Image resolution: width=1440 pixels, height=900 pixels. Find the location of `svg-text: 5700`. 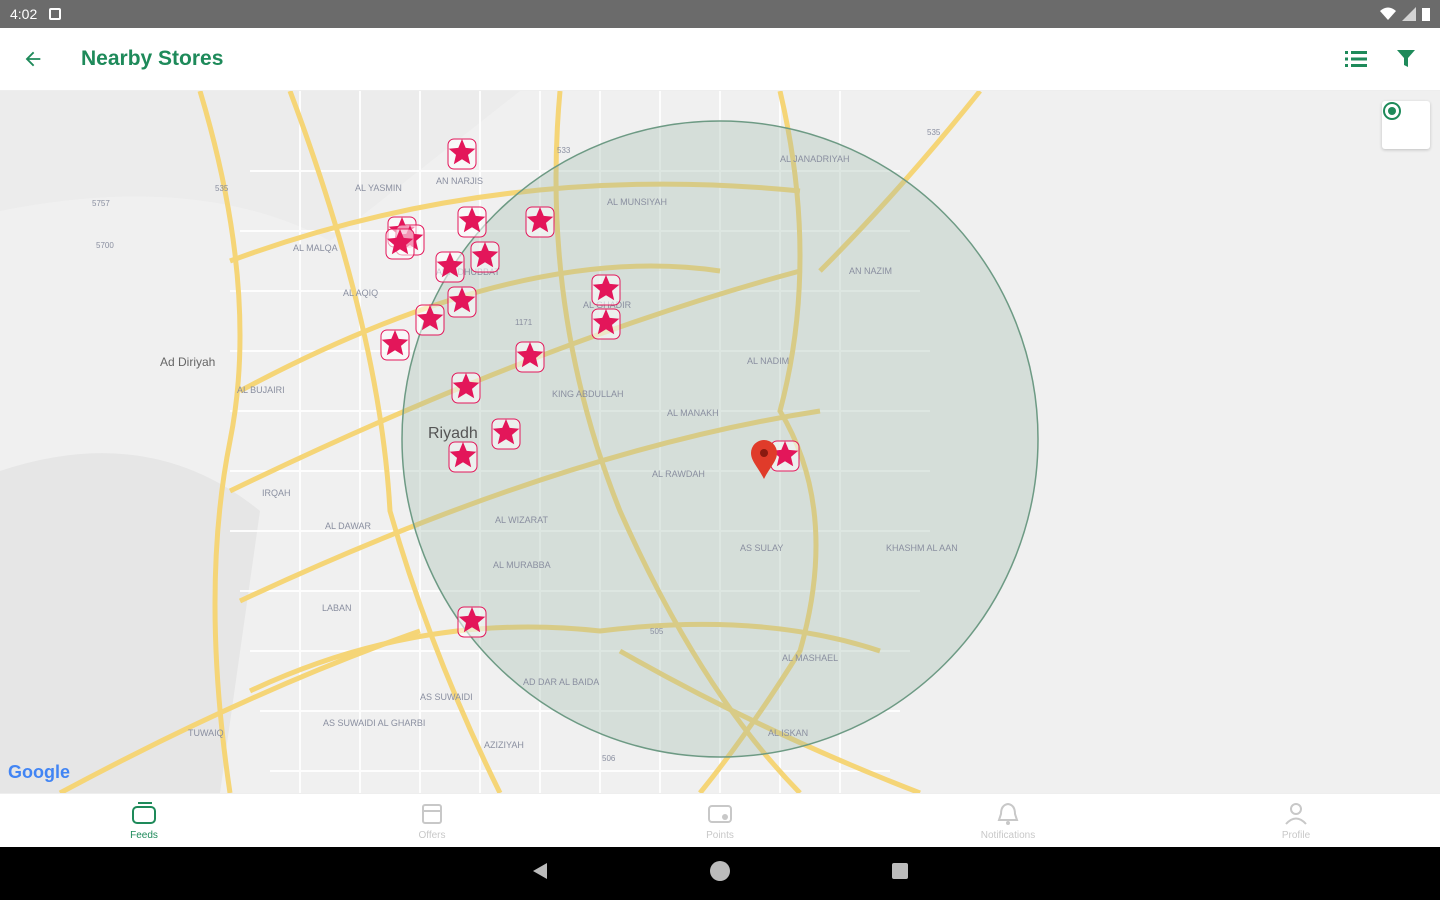

svg-text: 5700 is located at coordinates (105, 245).